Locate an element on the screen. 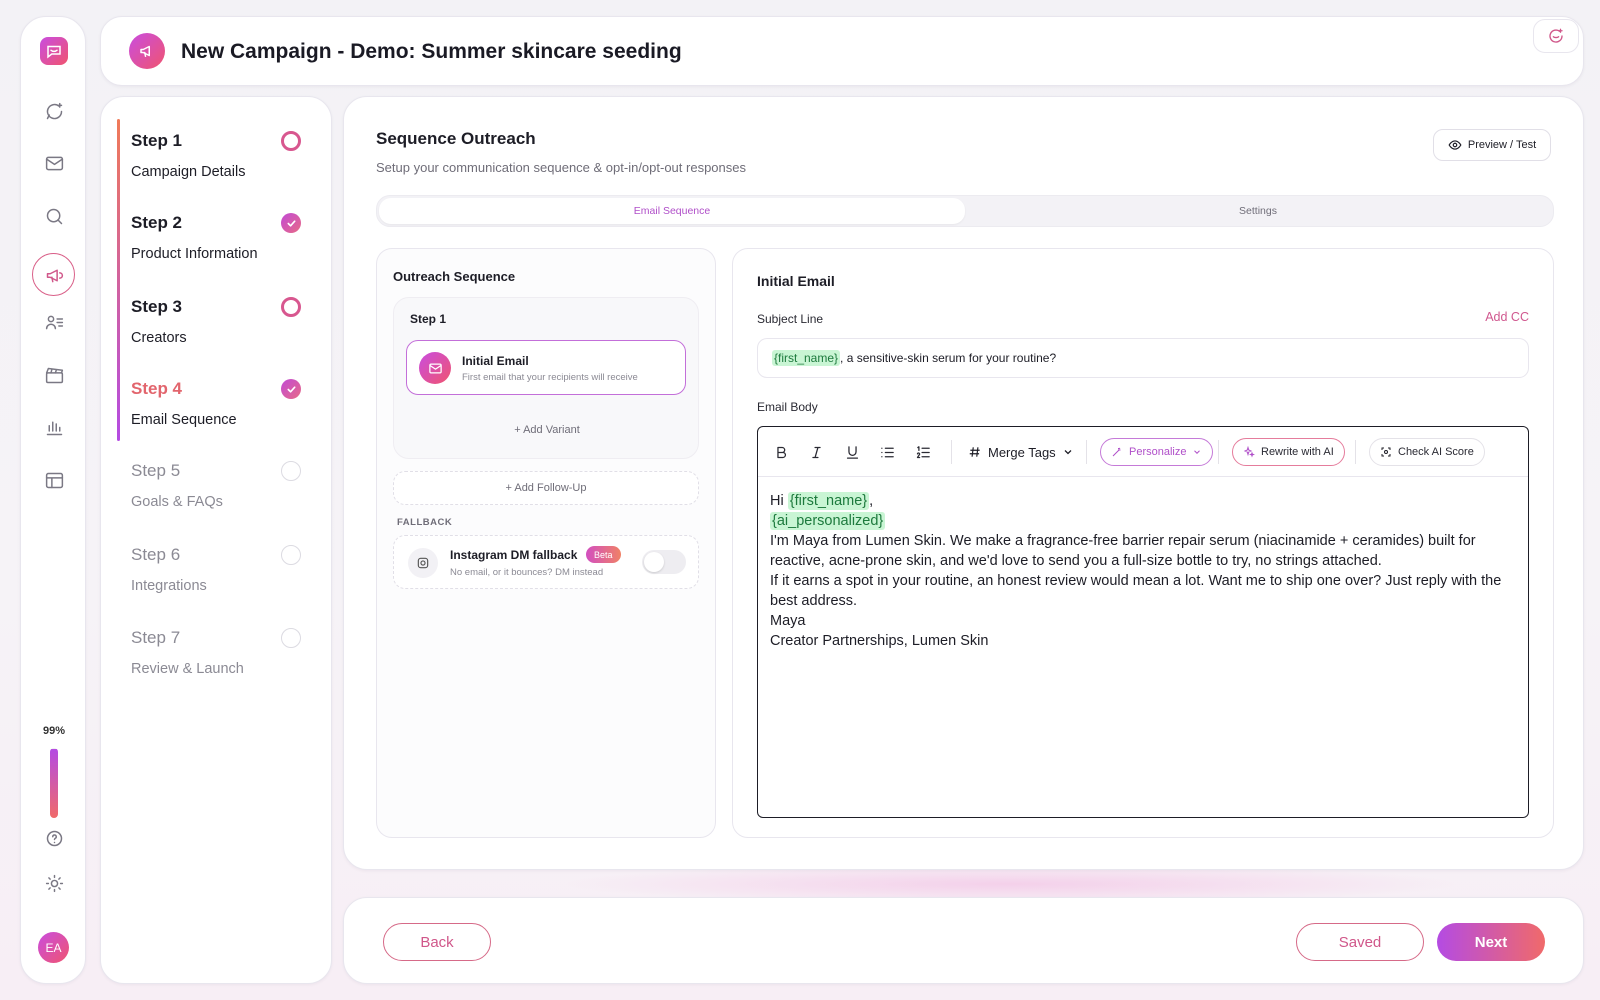 The width and height of the screenshot is (1600, 1000). step-4: Step 4 Email Sequence is located at coordinates (217, 402).